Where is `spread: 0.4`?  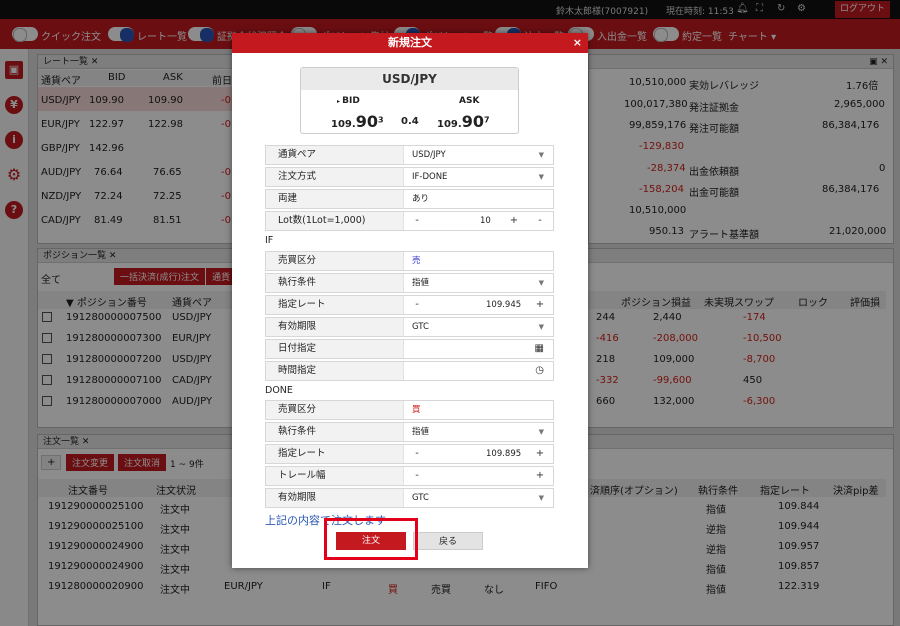
spread: 0.4 is located at coordinates (410, 121).